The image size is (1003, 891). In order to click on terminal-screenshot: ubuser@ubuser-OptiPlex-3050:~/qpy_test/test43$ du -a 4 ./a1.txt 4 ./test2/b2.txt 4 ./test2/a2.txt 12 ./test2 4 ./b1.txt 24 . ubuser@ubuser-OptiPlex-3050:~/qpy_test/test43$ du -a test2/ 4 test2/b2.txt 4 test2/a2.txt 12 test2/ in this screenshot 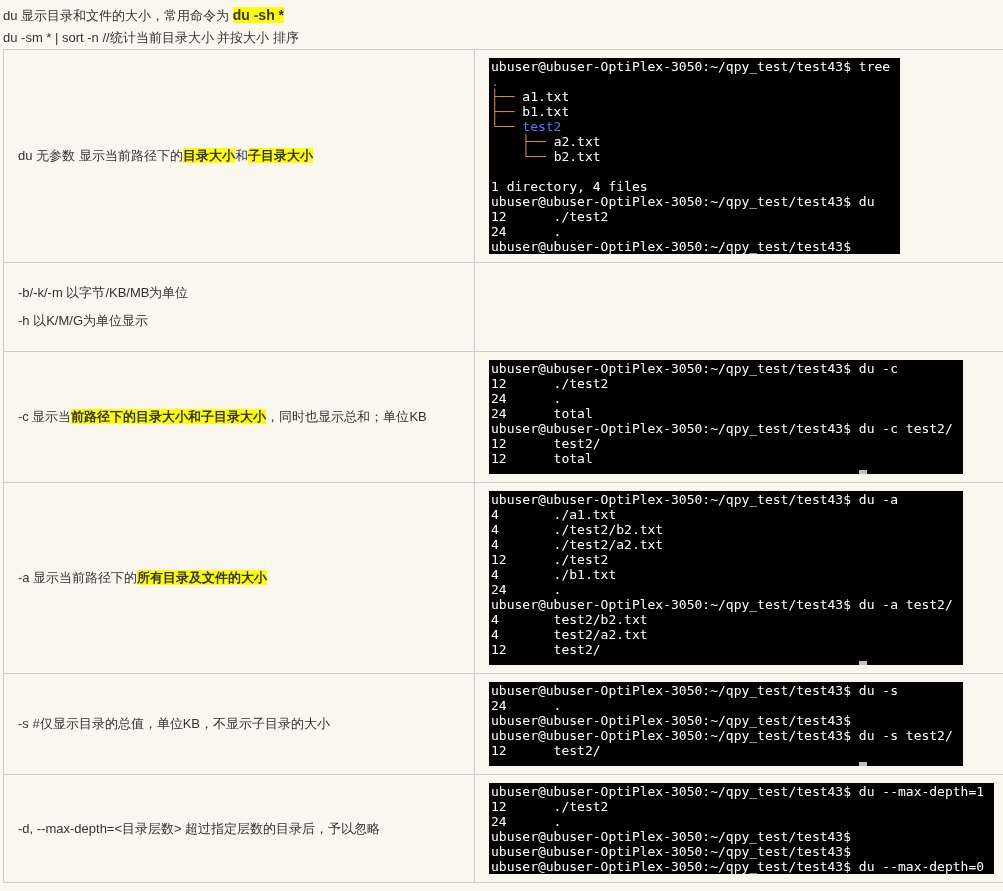, I will do `click(726, 578)`.